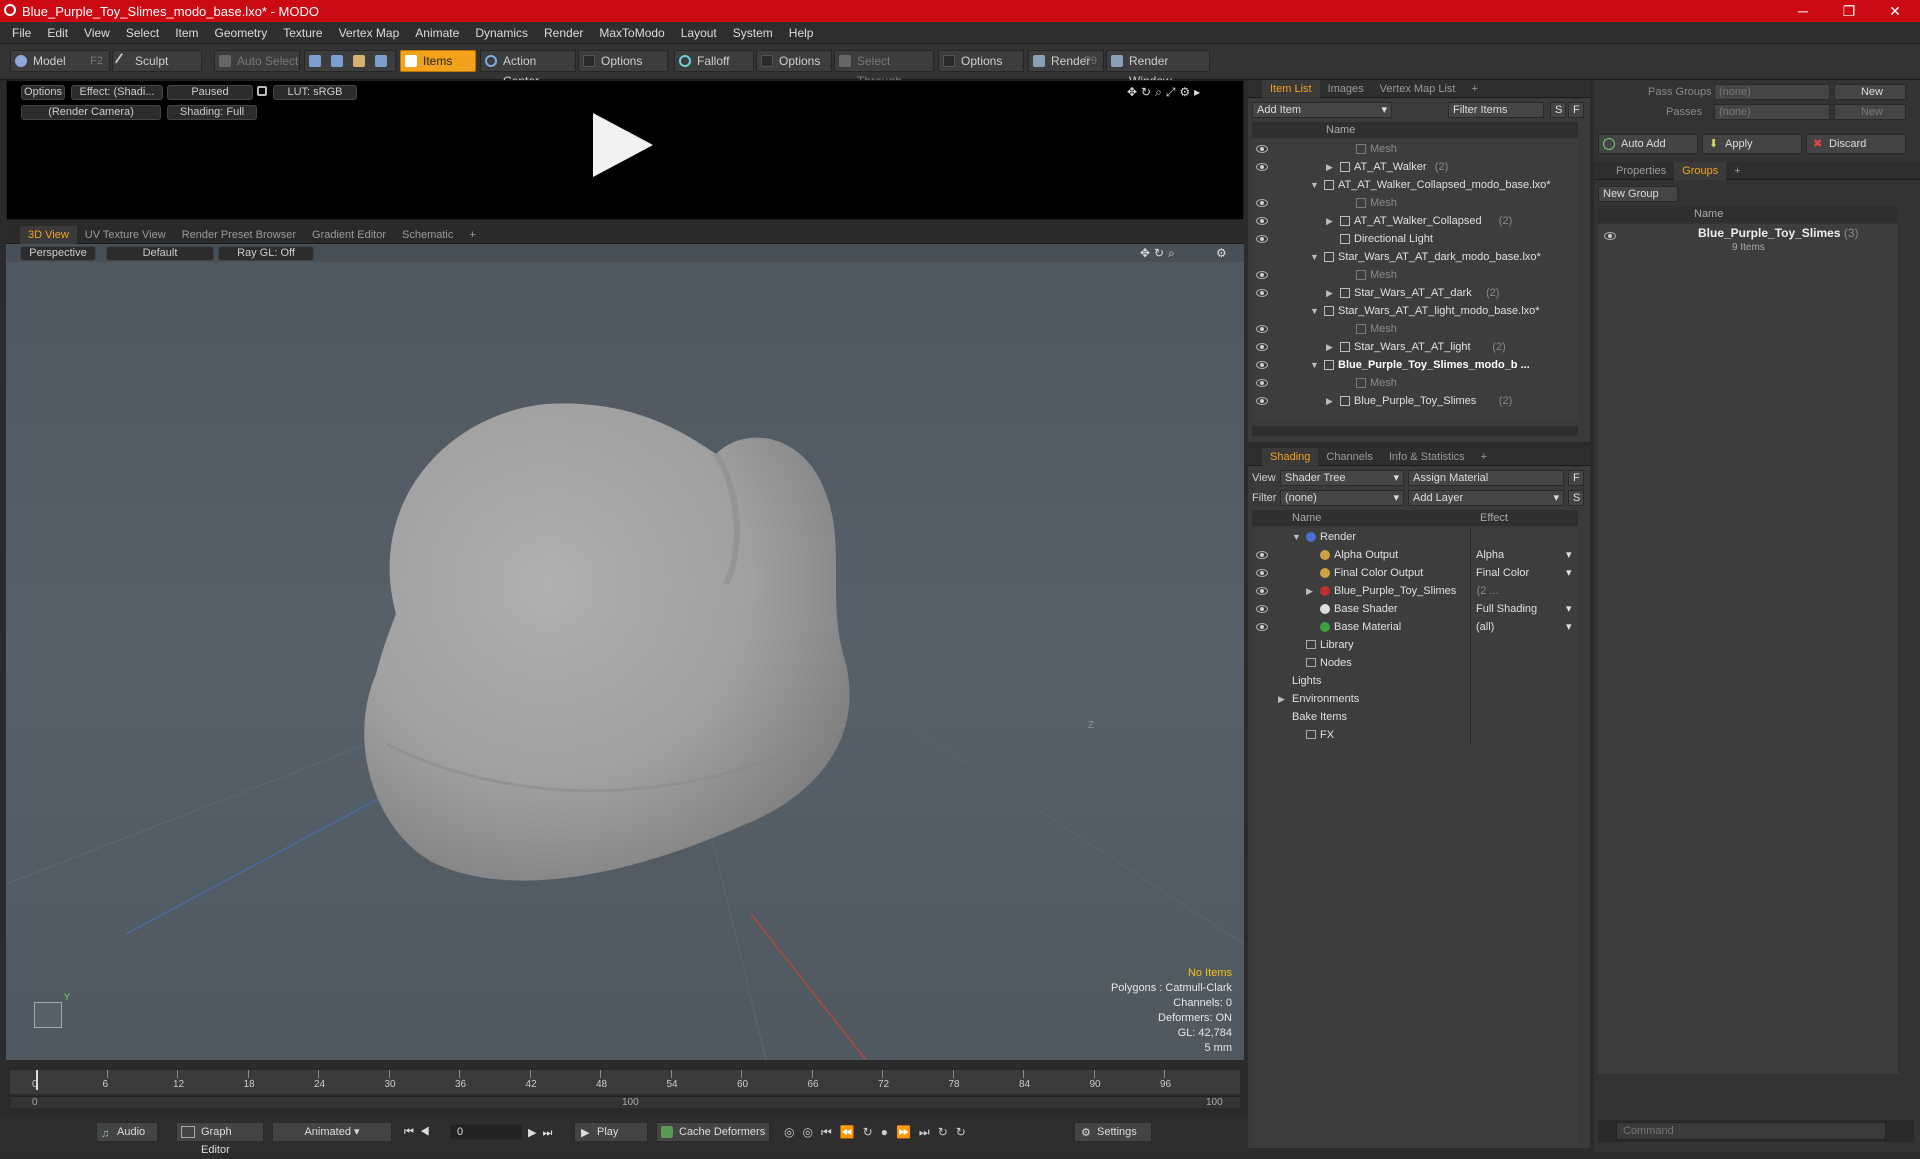 The width and height of the screenshot is (1920, 1159). What do you see at coordinates (1342, 478) in the screenshot?
I see `view-dropdown: Shader Tree ▾` at bounding box center [1342, 478].